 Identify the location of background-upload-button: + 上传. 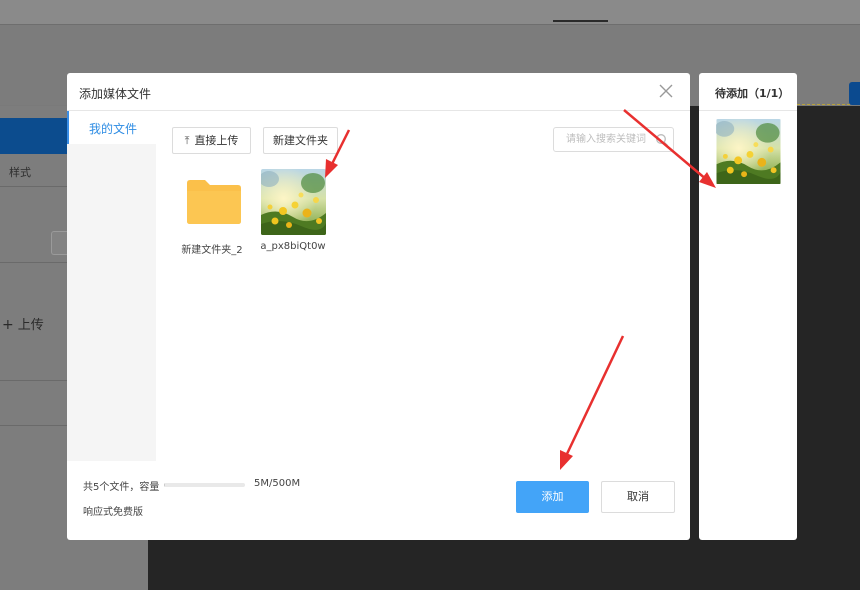
(23, 323).